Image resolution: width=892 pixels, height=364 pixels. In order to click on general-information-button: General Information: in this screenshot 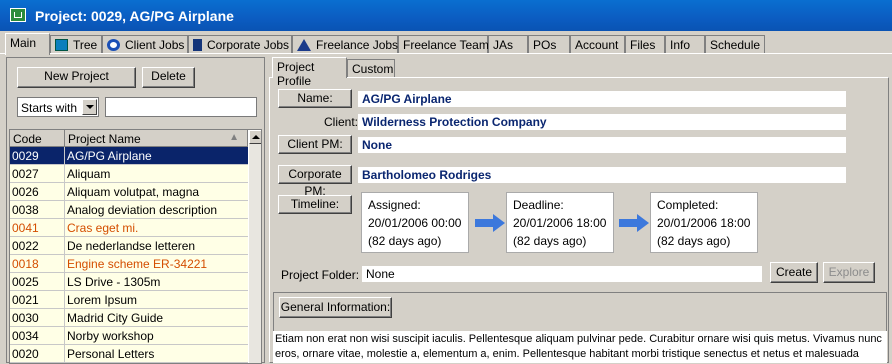, I will do `click(335, 307)`.